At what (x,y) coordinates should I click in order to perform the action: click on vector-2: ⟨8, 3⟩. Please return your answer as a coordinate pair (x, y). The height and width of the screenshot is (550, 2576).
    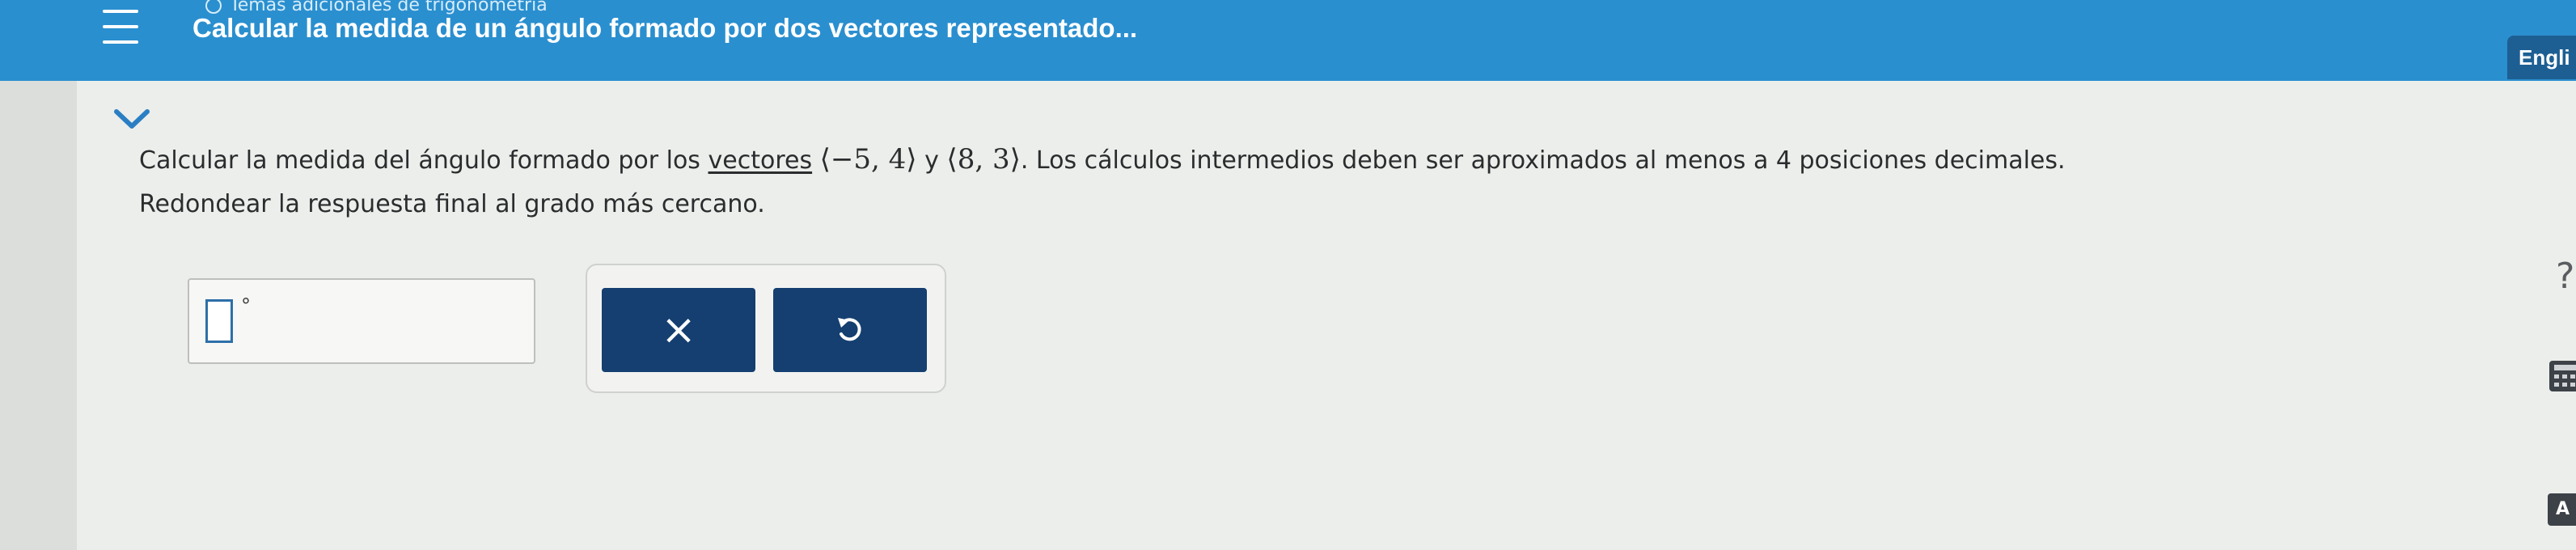
    Looking at the image, I should click on (984, 159).